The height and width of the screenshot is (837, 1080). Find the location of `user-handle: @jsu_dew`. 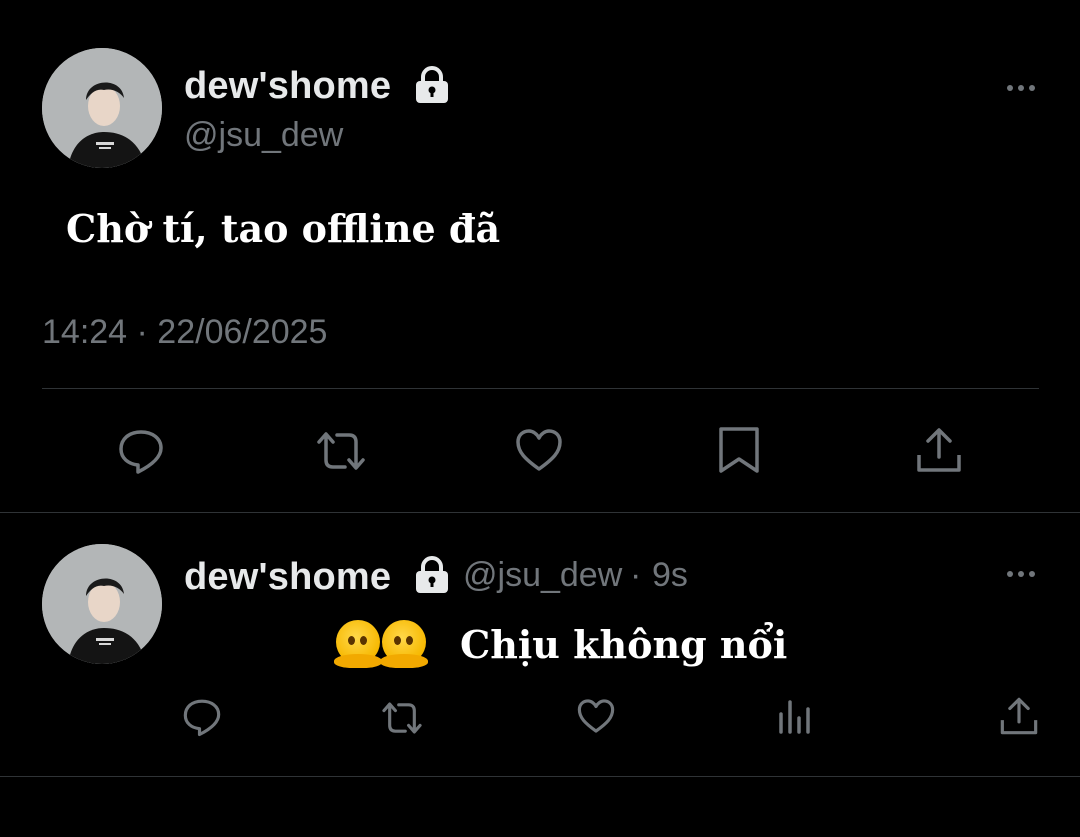

user-handle: @jsu_dew is located at coordinates (263, 135).